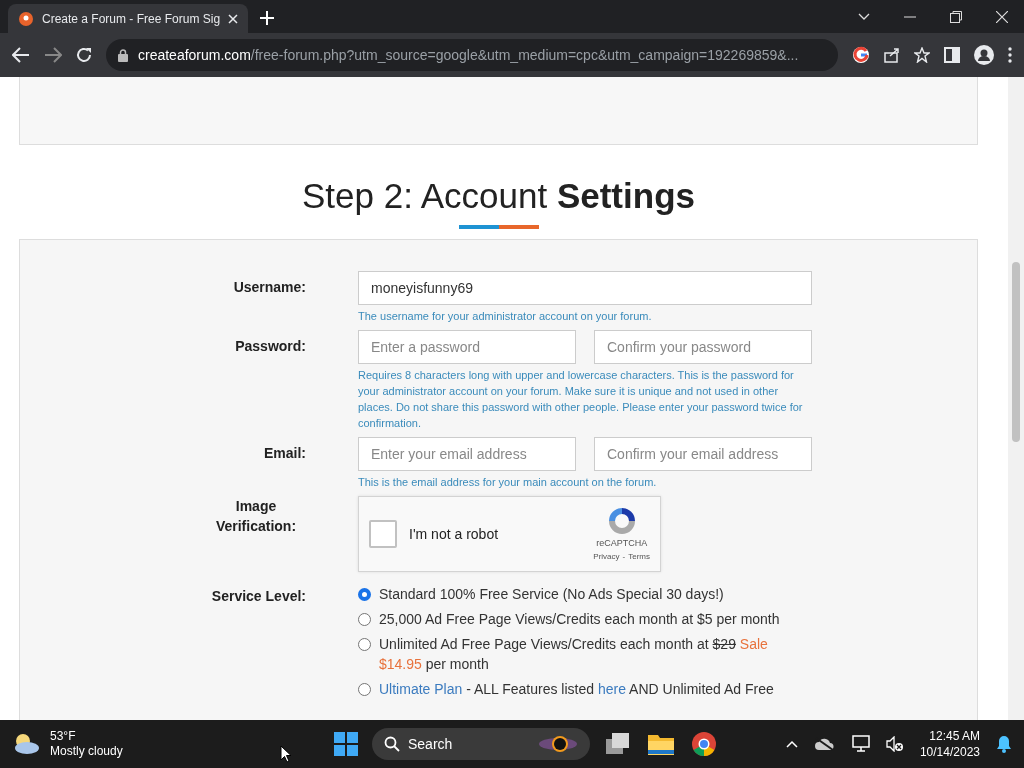 This screenshot has width=1024, height=768. Describe the element at coordinates (467, 454) in the screenshot. I see `email-field: Enter your email address` at that location.